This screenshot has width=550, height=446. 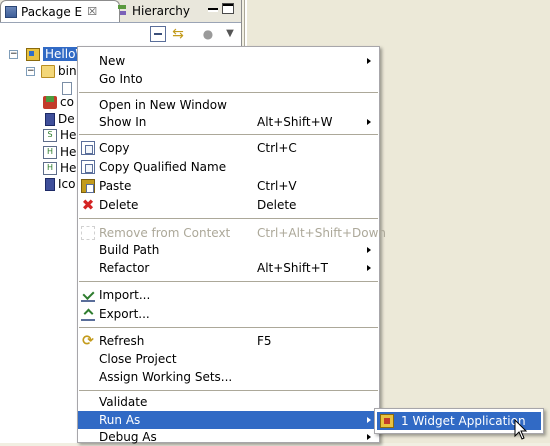 I want to click on menu-item-accelerator: Alt+Shift+W, so click(x=295, y=122).